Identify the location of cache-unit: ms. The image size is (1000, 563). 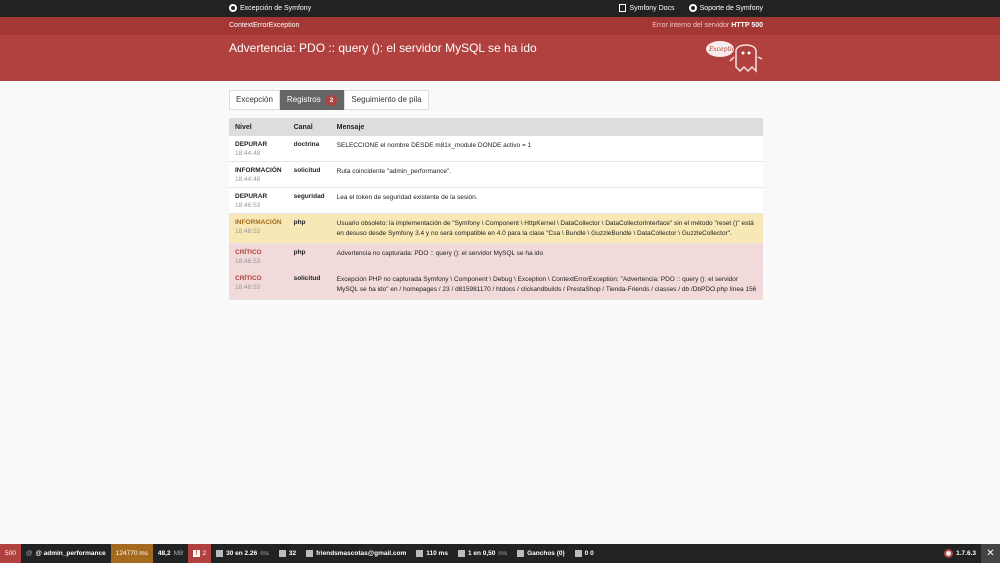
(264, 553).